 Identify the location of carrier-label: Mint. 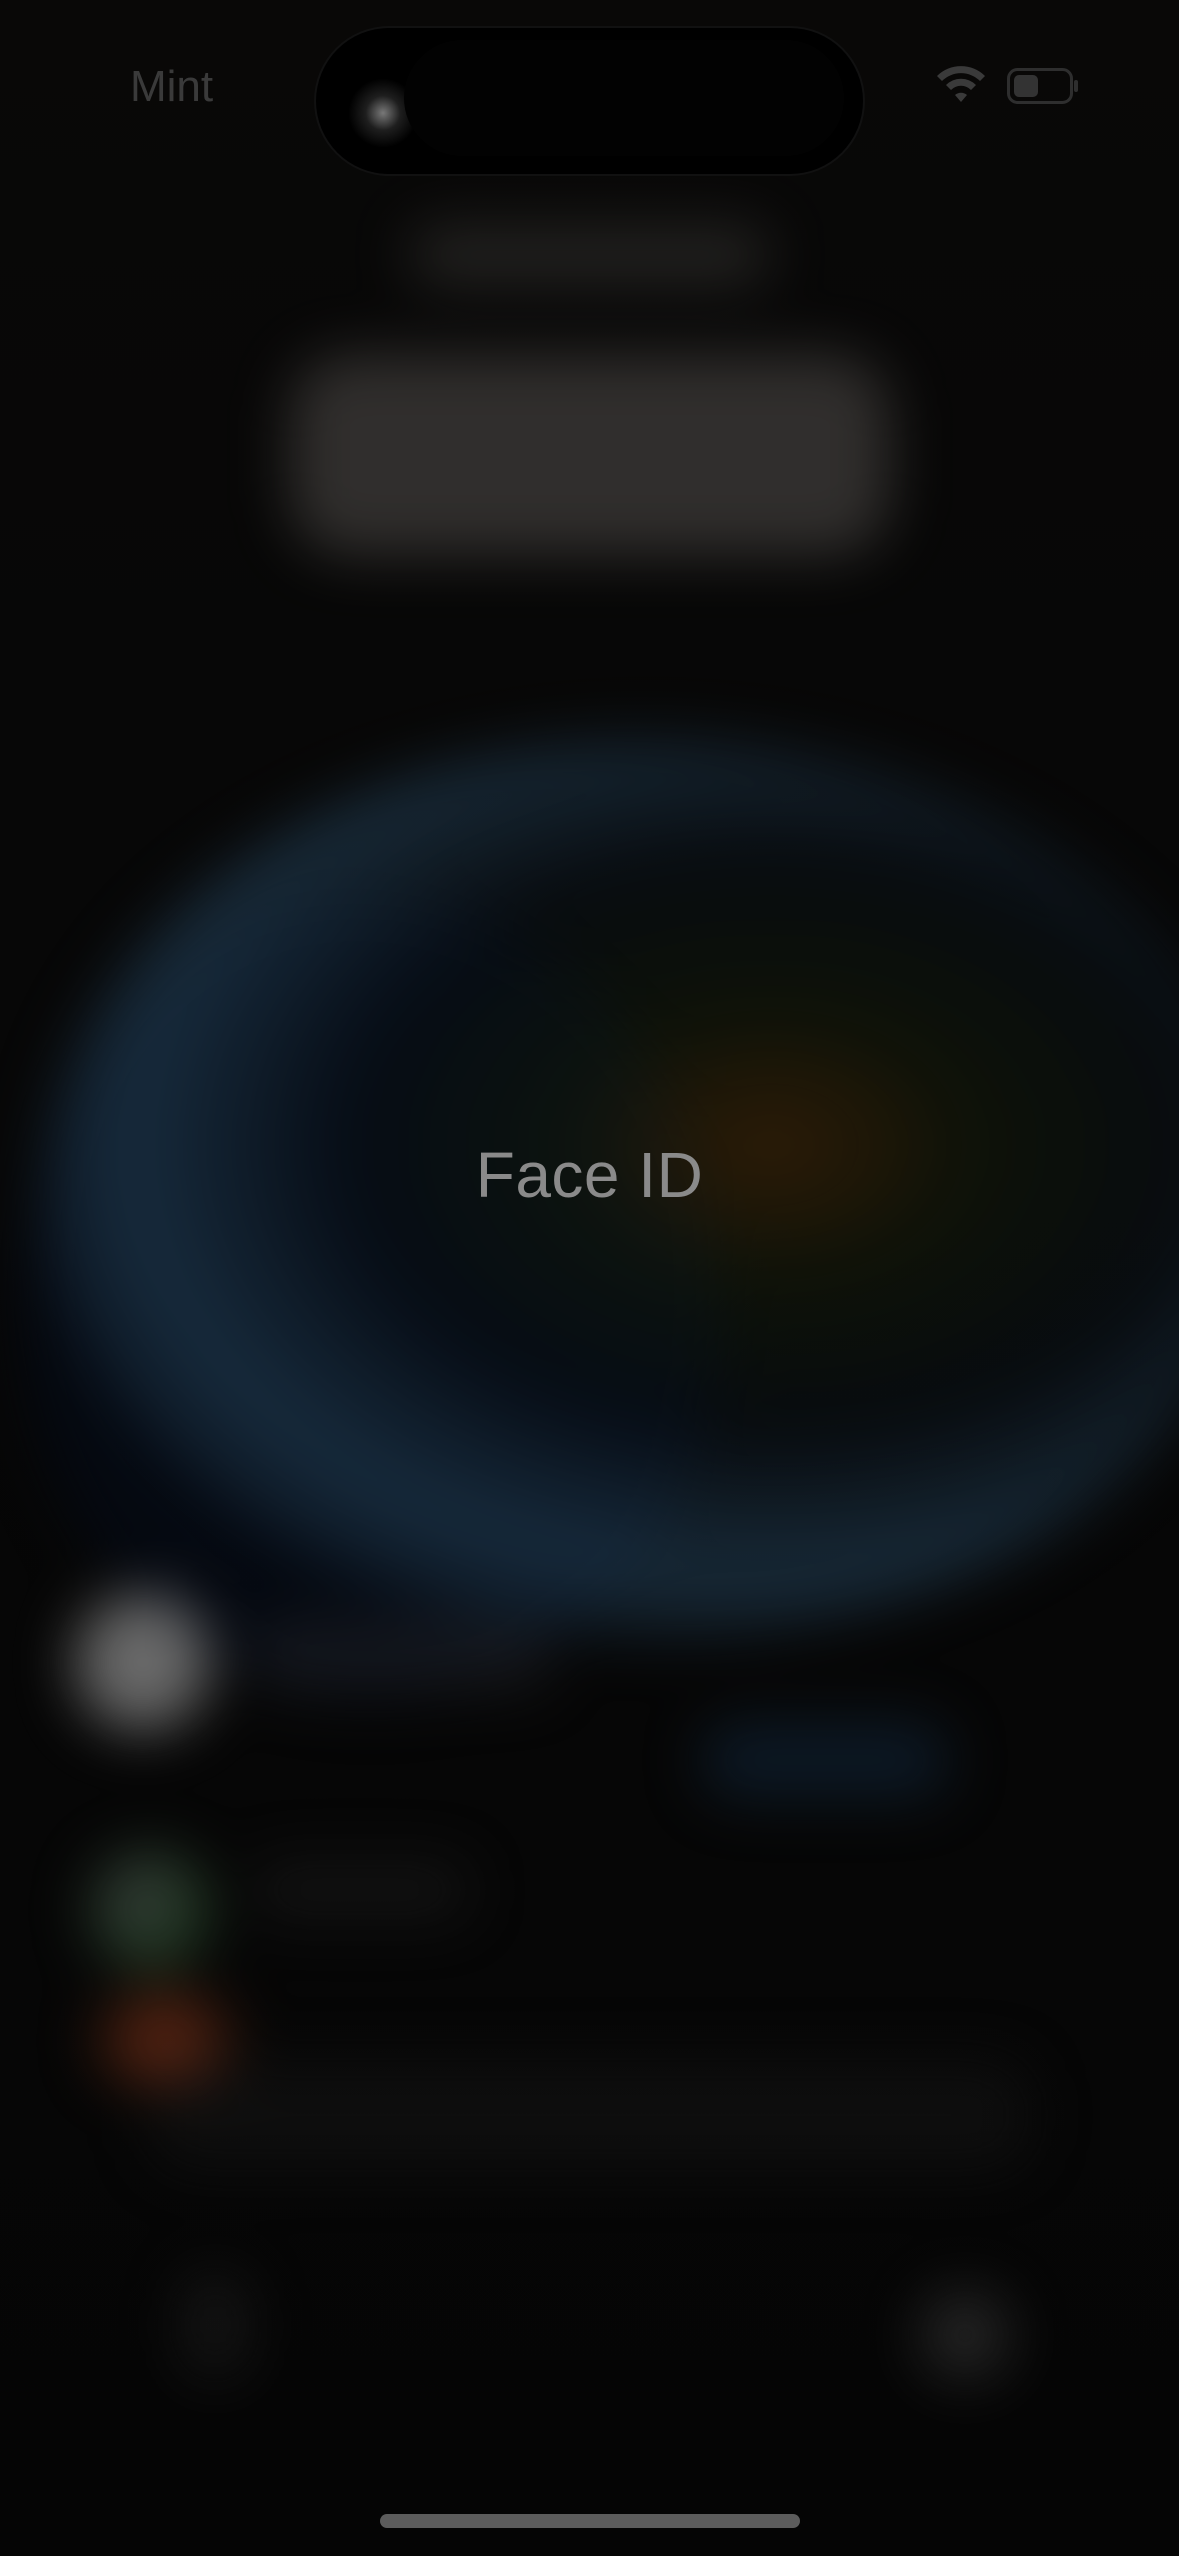
(172, 86).